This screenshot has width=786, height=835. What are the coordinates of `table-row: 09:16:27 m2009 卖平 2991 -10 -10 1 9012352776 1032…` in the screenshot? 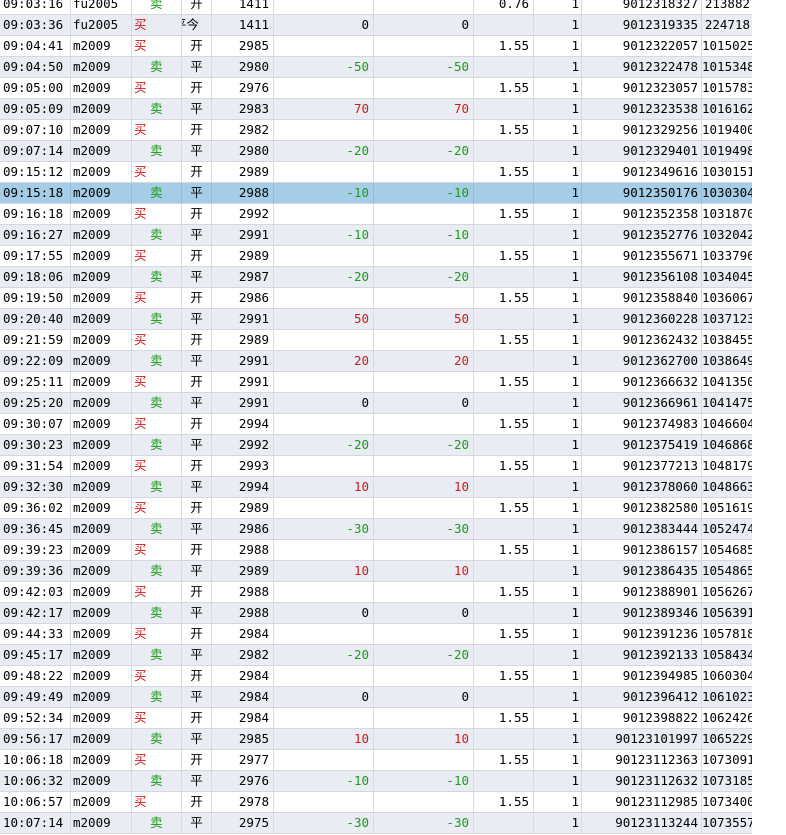 It's located at (381, 235).